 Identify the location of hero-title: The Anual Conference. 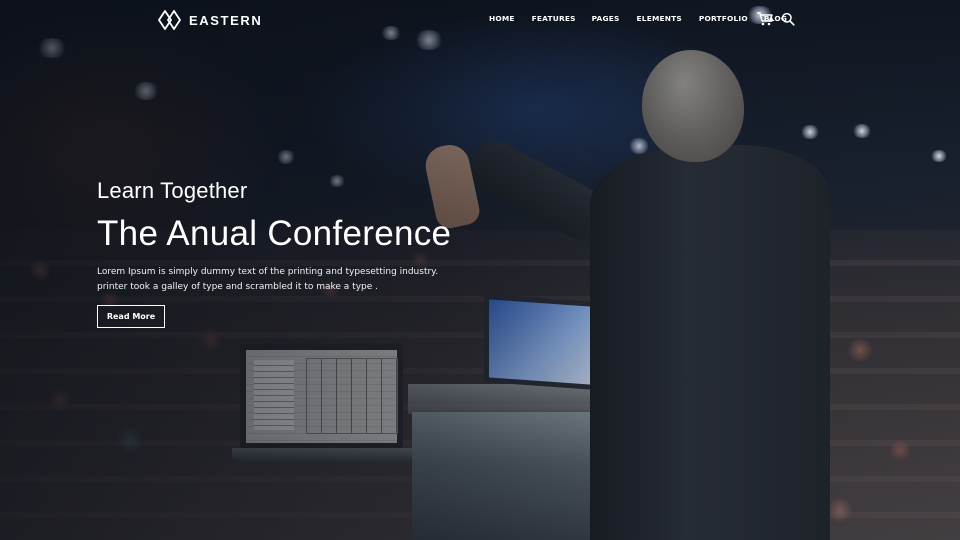
(274, 233).